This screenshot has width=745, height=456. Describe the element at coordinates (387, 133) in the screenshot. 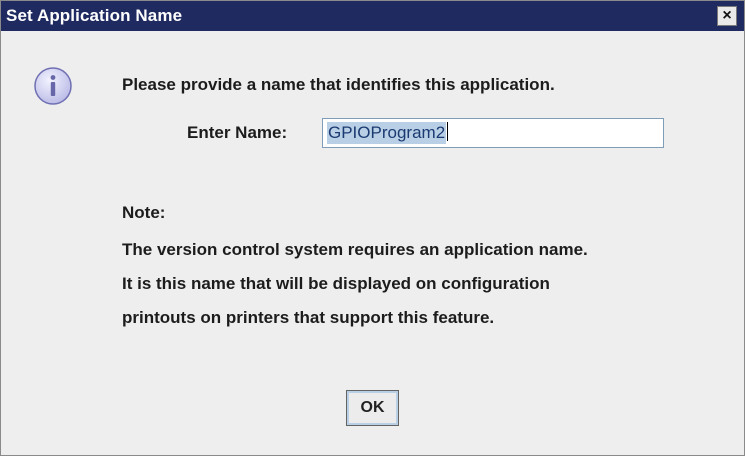

I see `name-input-value: GPIOProgram2` at that location.